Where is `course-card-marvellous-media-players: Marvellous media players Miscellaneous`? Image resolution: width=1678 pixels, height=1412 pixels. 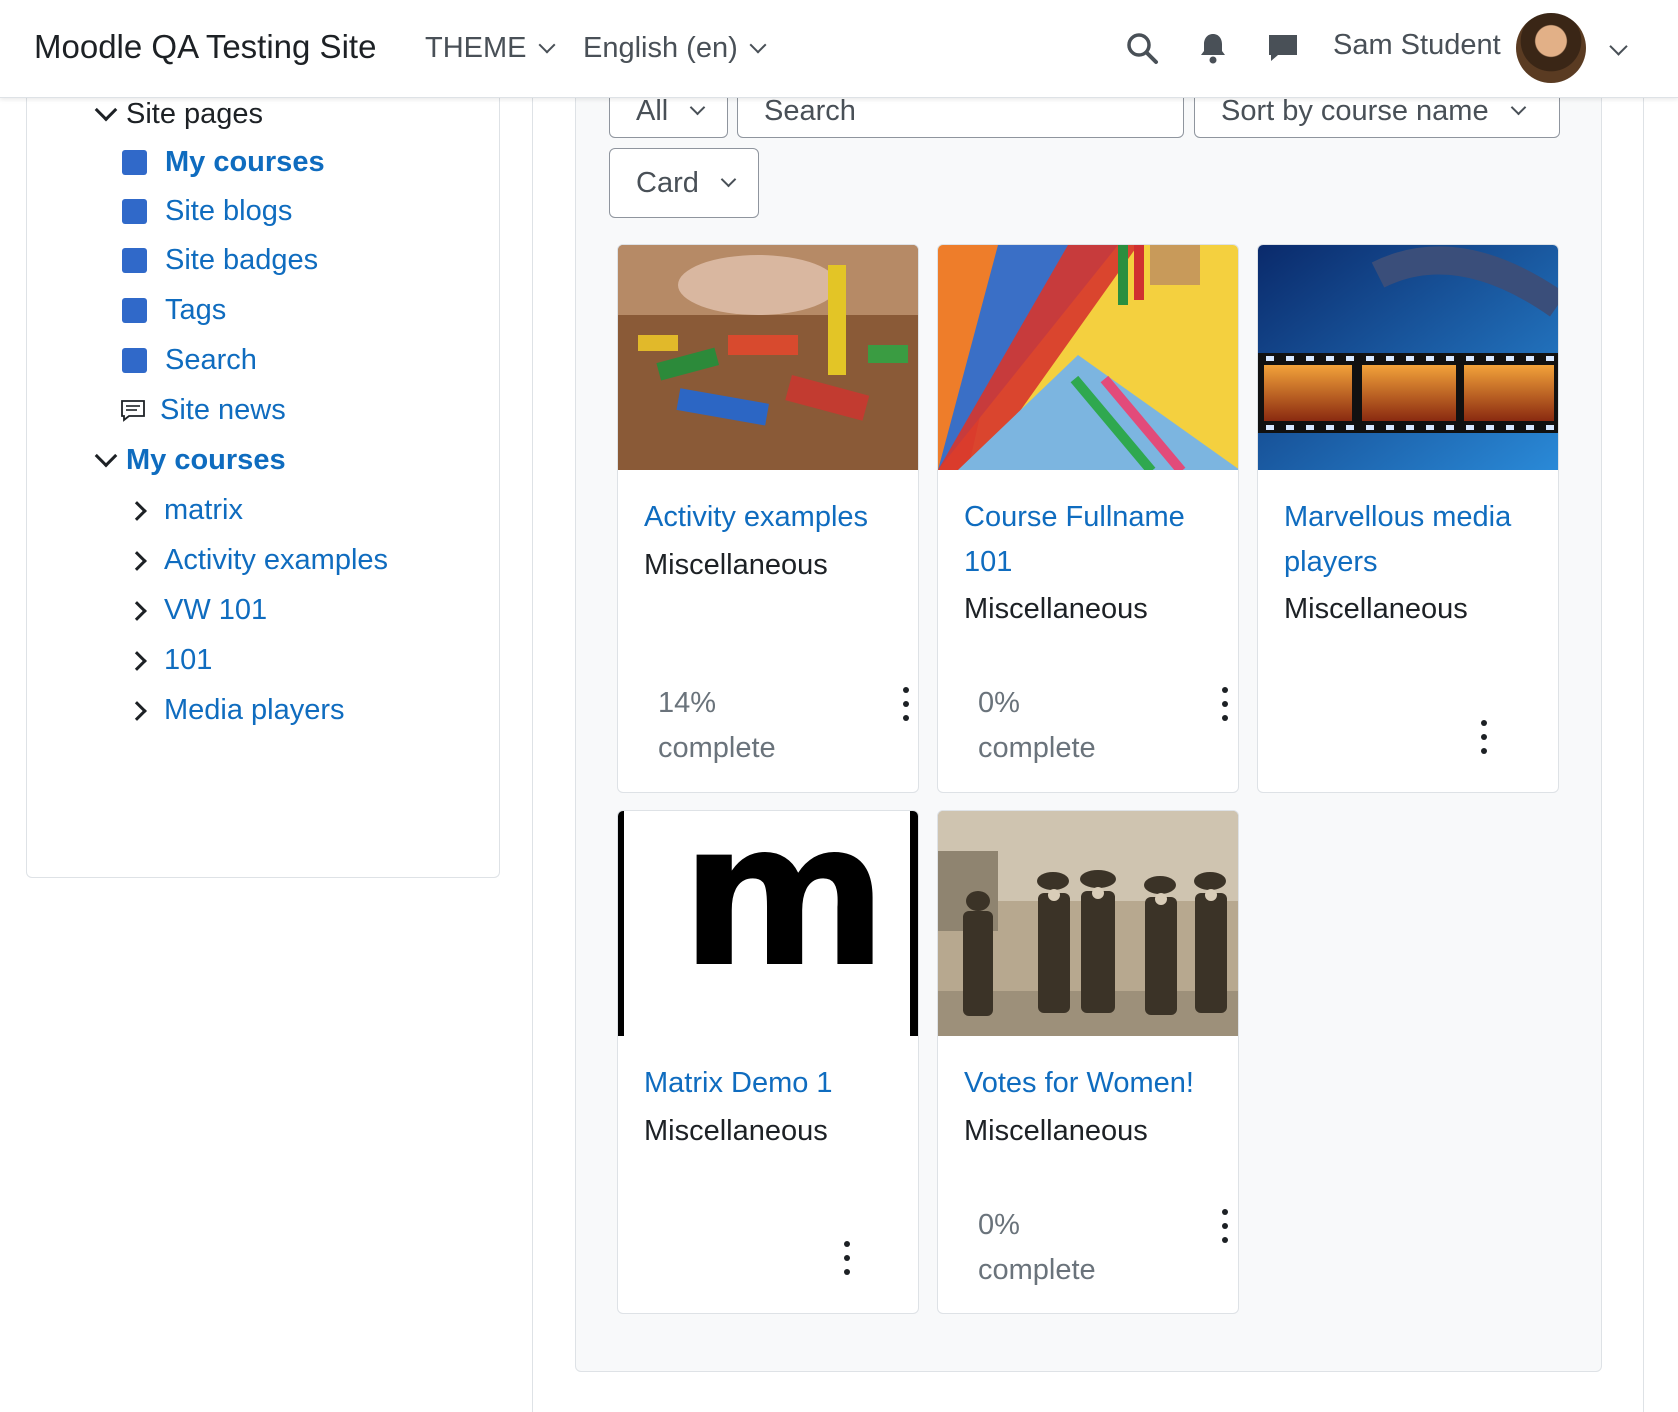
course-card-marvellous-media-players: Marvellous media players Miscellaneous is located at coordinates (1408, 518).